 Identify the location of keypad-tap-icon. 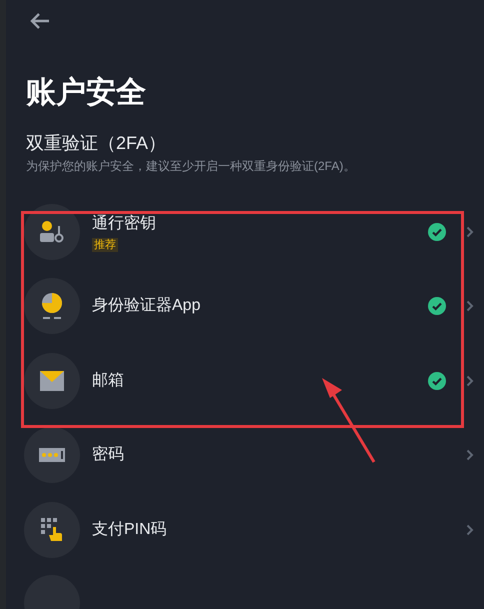
(52, 530).